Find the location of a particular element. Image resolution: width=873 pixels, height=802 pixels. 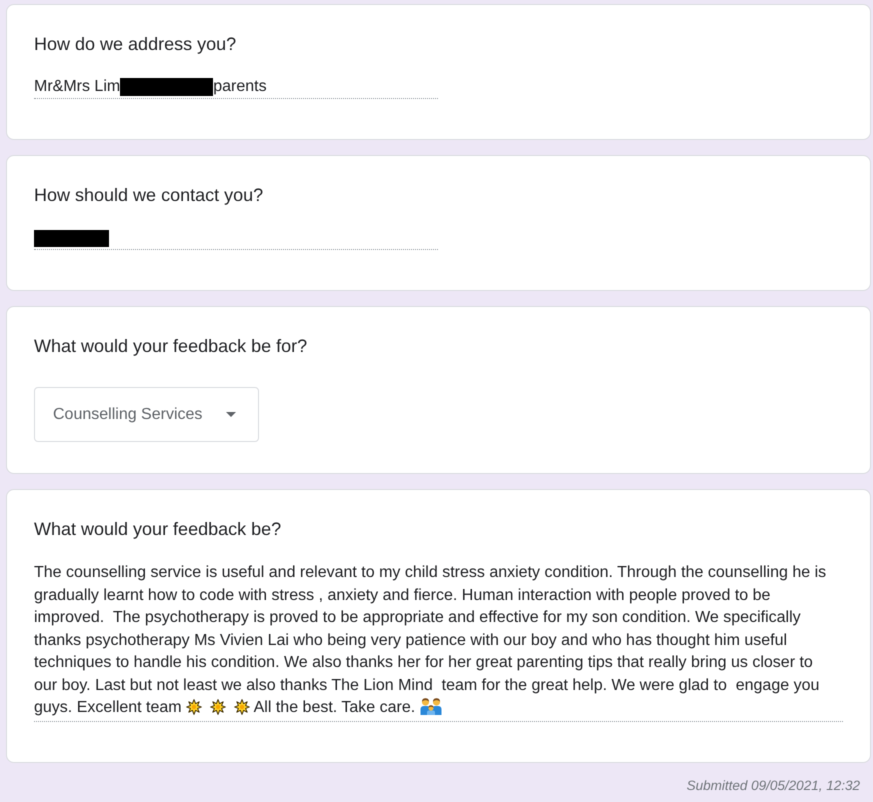

question-title: How should we contact you? is located at coordinates (149, 195).